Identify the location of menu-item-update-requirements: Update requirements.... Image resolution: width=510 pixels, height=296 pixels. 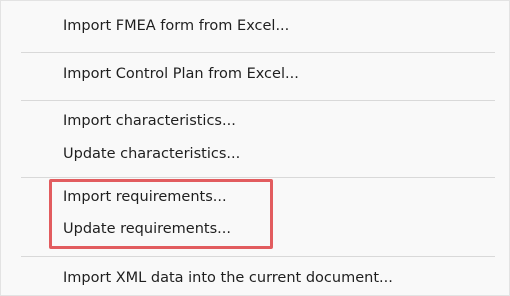
(147, 229).